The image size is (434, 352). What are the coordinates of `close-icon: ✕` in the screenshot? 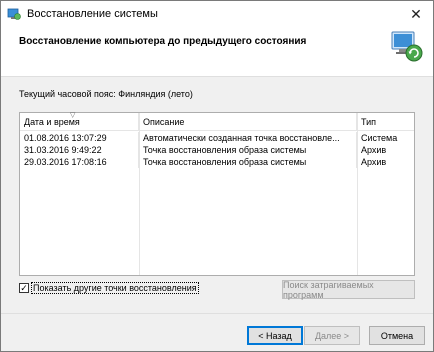 It's located at (416, 14).